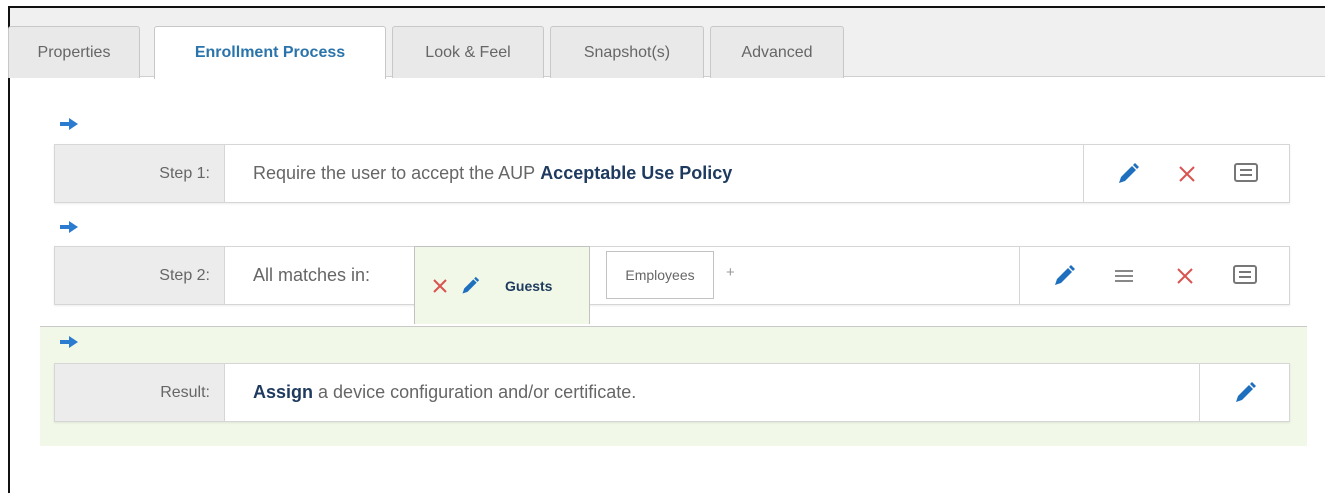  I want to click on reorder-button, so click(1124, 276).